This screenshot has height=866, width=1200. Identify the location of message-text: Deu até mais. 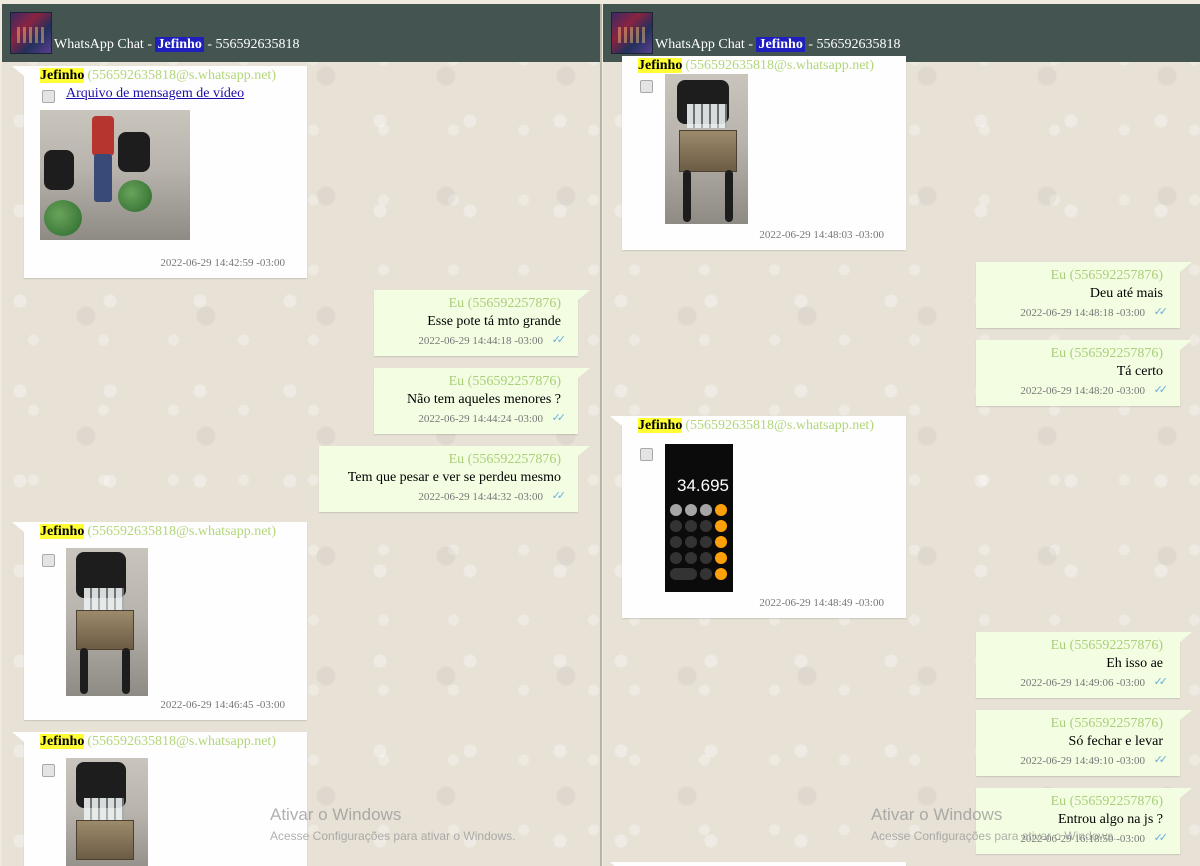
(1126, 293).